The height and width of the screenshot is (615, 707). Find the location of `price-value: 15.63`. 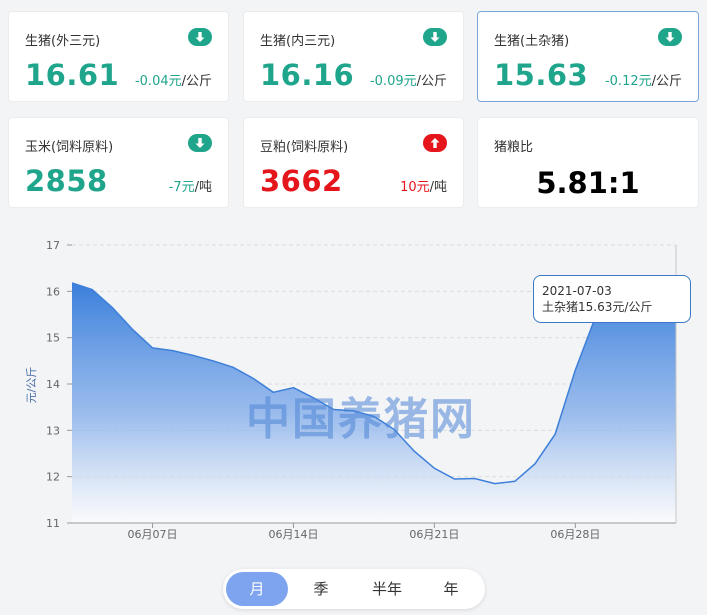

price-value: 15.63 is located at coordinates (541, 75).